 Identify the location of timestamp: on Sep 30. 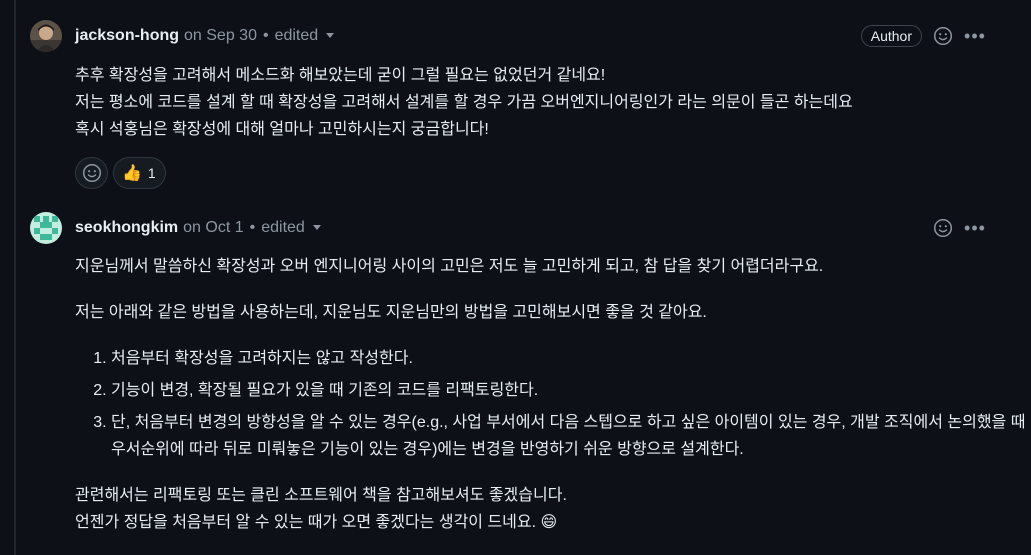
(220, 35).